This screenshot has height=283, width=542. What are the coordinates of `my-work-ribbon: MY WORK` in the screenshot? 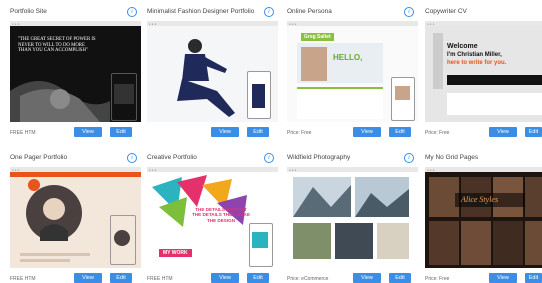 It's located at (175, 253).